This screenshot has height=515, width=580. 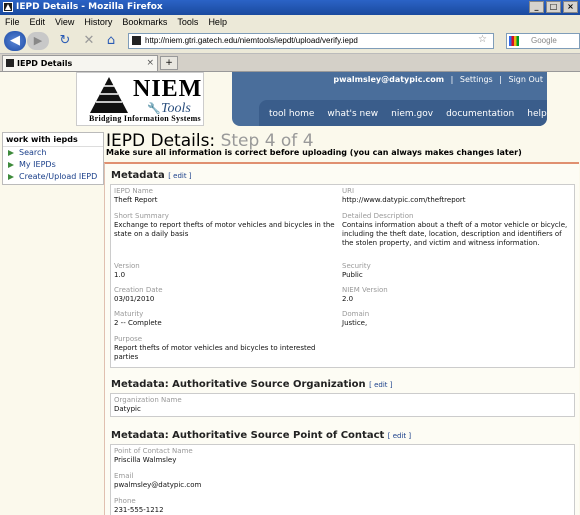 I want to click on sidebar-item-create-upload: Create/Upload IEPD, so click(x=53, y=177).